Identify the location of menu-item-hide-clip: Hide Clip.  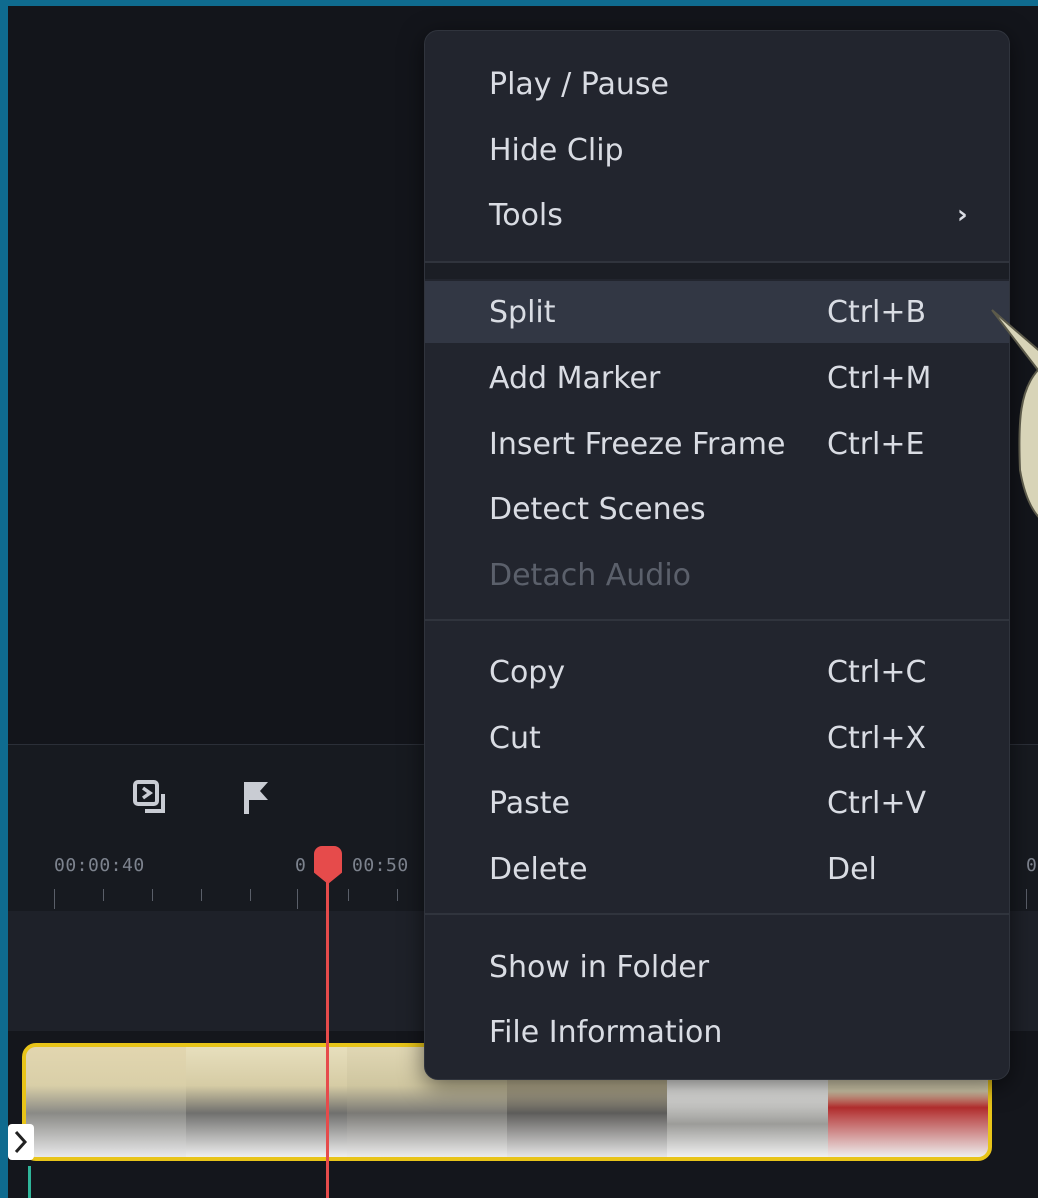
(717, 150).